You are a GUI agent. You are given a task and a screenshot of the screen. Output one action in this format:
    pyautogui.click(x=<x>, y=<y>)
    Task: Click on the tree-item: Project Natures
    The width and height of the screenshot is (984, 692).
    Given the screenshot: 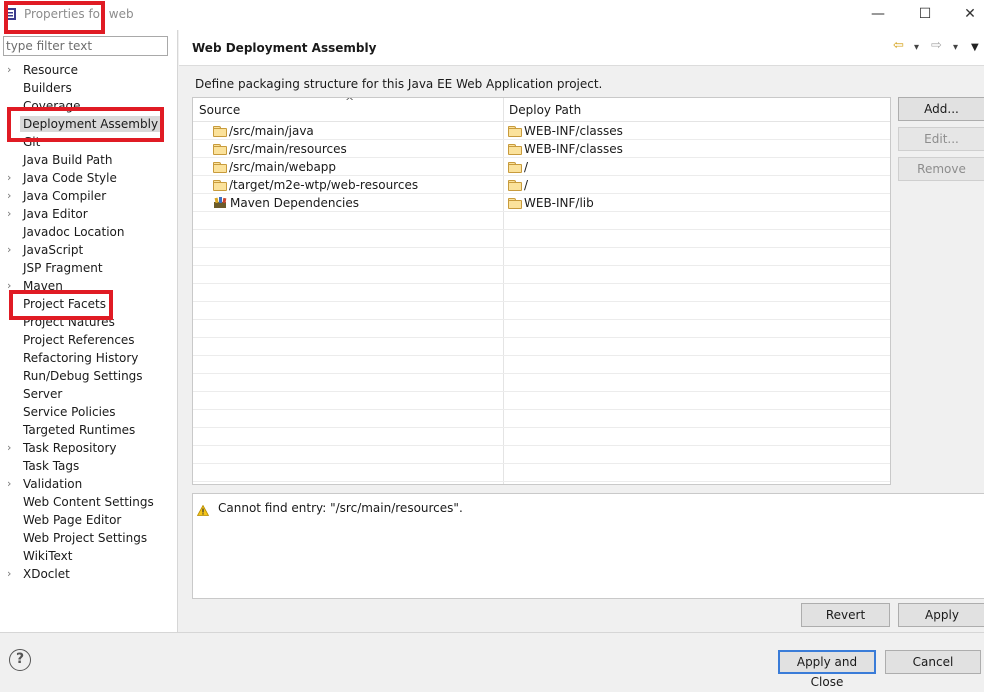 What is the action you would take?
    pyautogui.click(x=89, y=322)
    